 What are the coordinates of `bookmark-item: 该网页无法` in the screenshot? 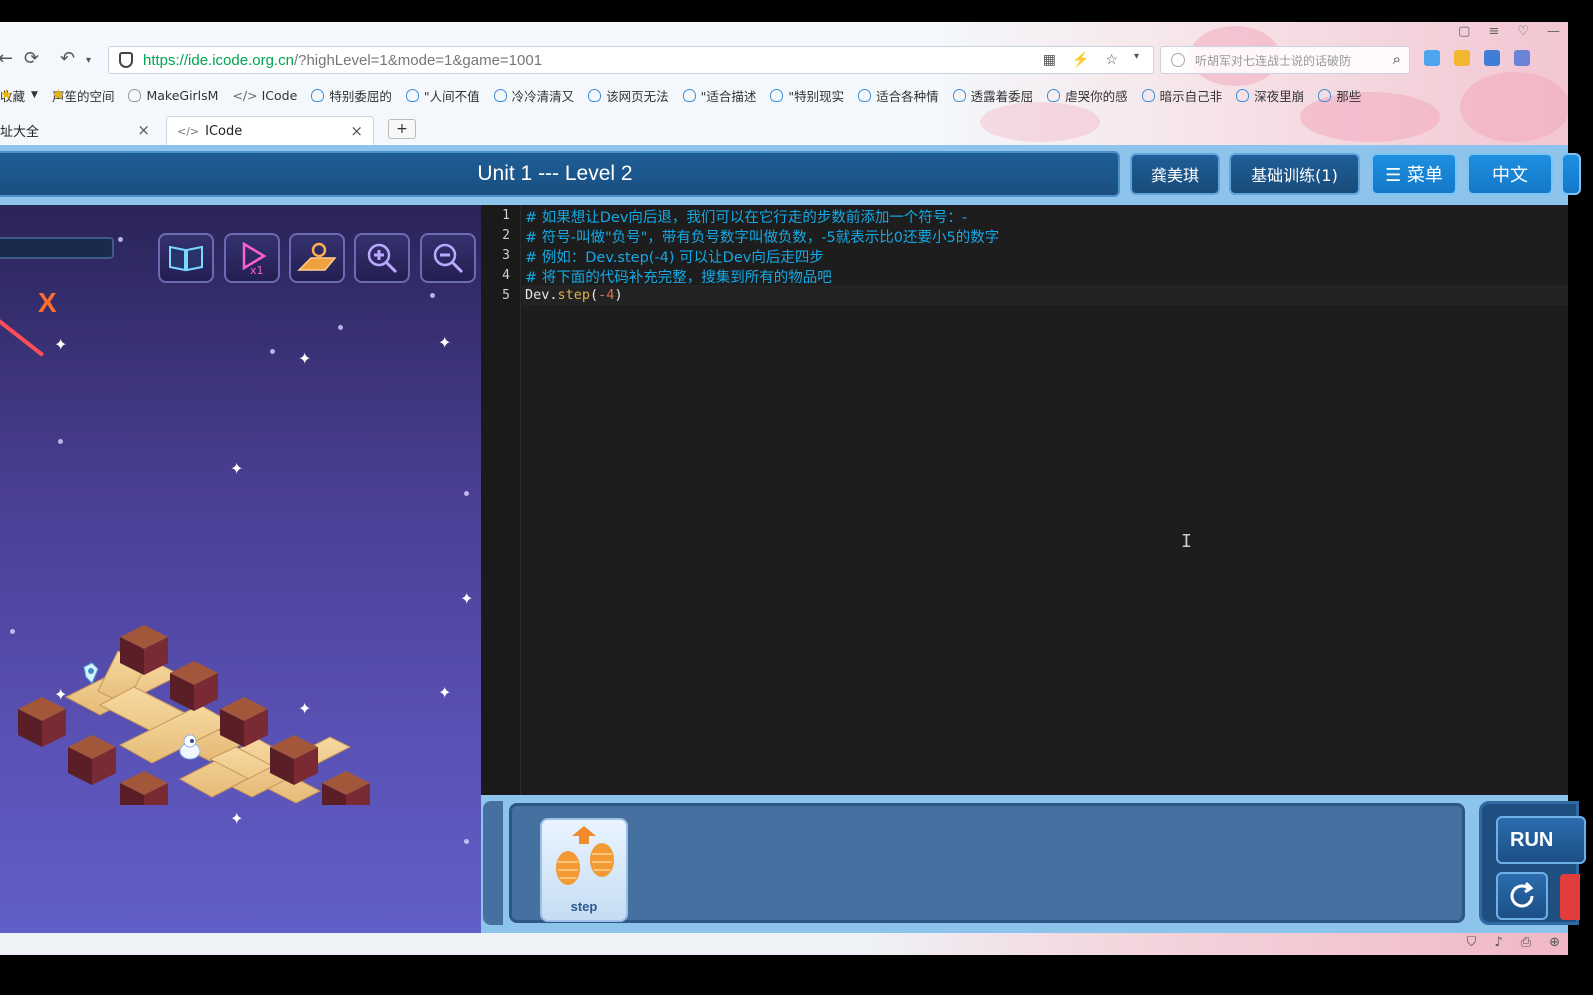 It's located at (628, 95).